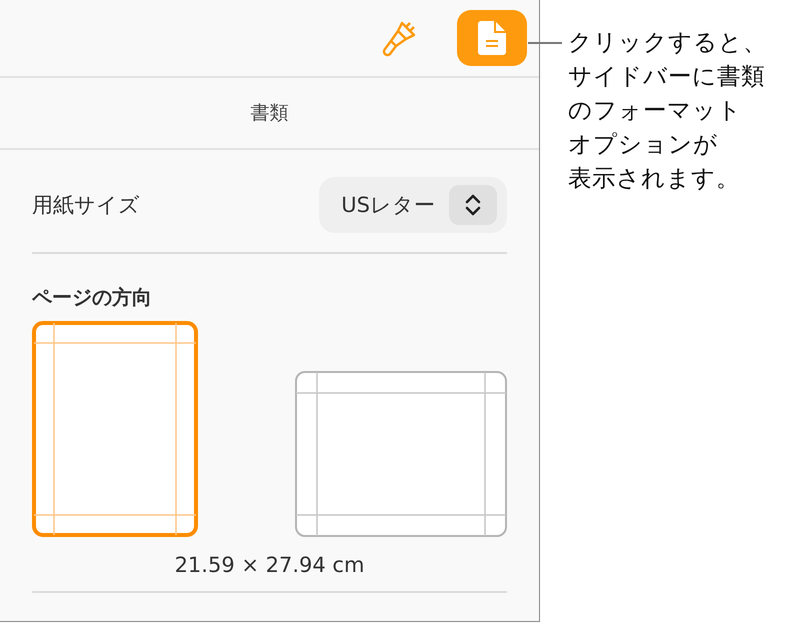 Image resolution: width=793 pixels, height=625 pixels. What do you see at coordinates (400, 38) in the screenshot?
I see `paintbrush-icon` at bounding box center [400, 38].